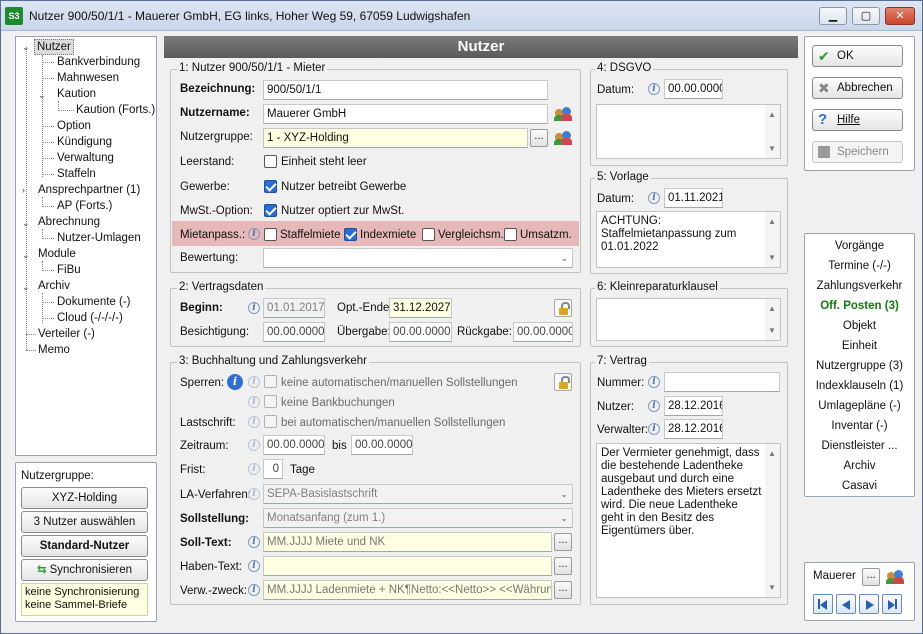 Image resolution: width=923 pixels, height=634 pixels. I want to click on link-archiv: Archiv, so click(859, 466).